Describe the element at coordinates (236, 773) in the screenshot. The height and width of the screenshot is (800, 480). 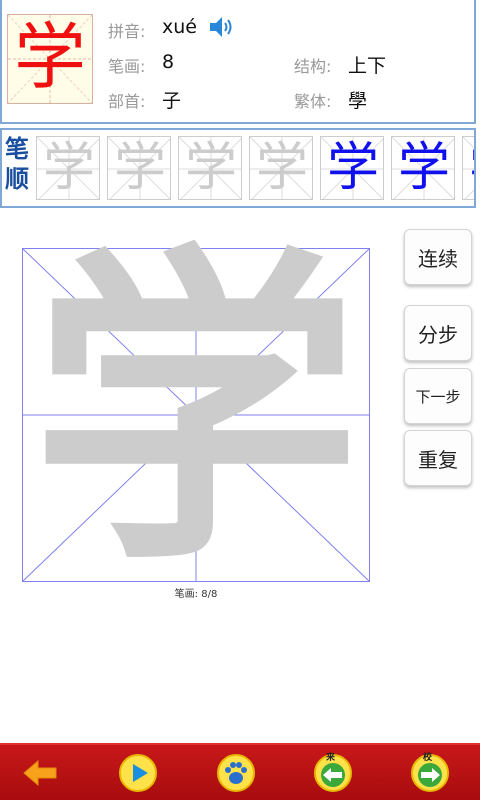
I see `paw-icon` at that location.